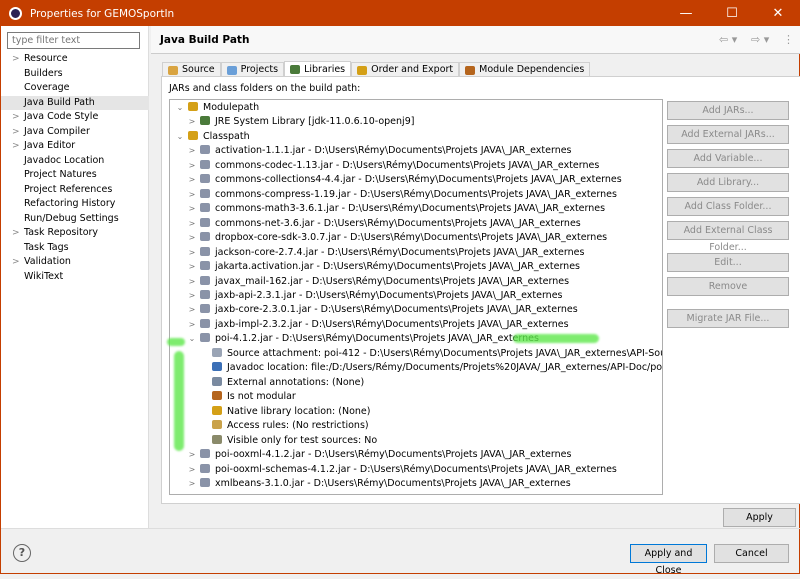  Describe the element at coordinates (788, 39) in the screenshot. I see `view-menu-button: ⋮` at that location.